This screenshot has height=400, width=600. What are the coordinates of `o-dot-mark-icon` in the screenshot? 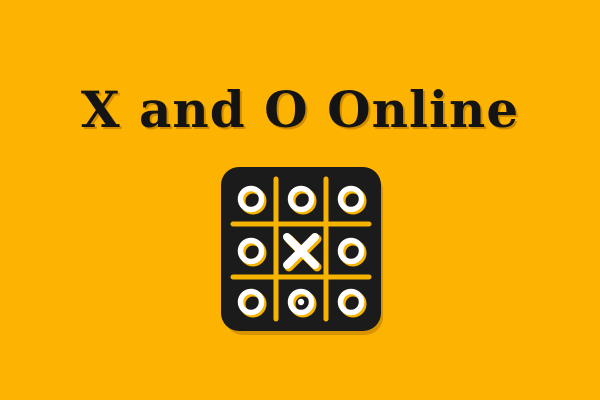 It's located at (302, 303).